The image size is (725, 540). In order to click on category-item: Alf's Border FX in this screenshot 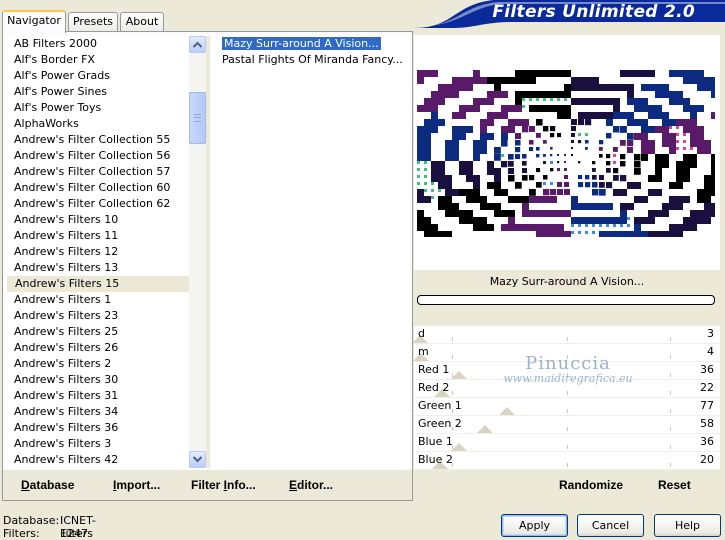, I will do `click(98, 60)`.